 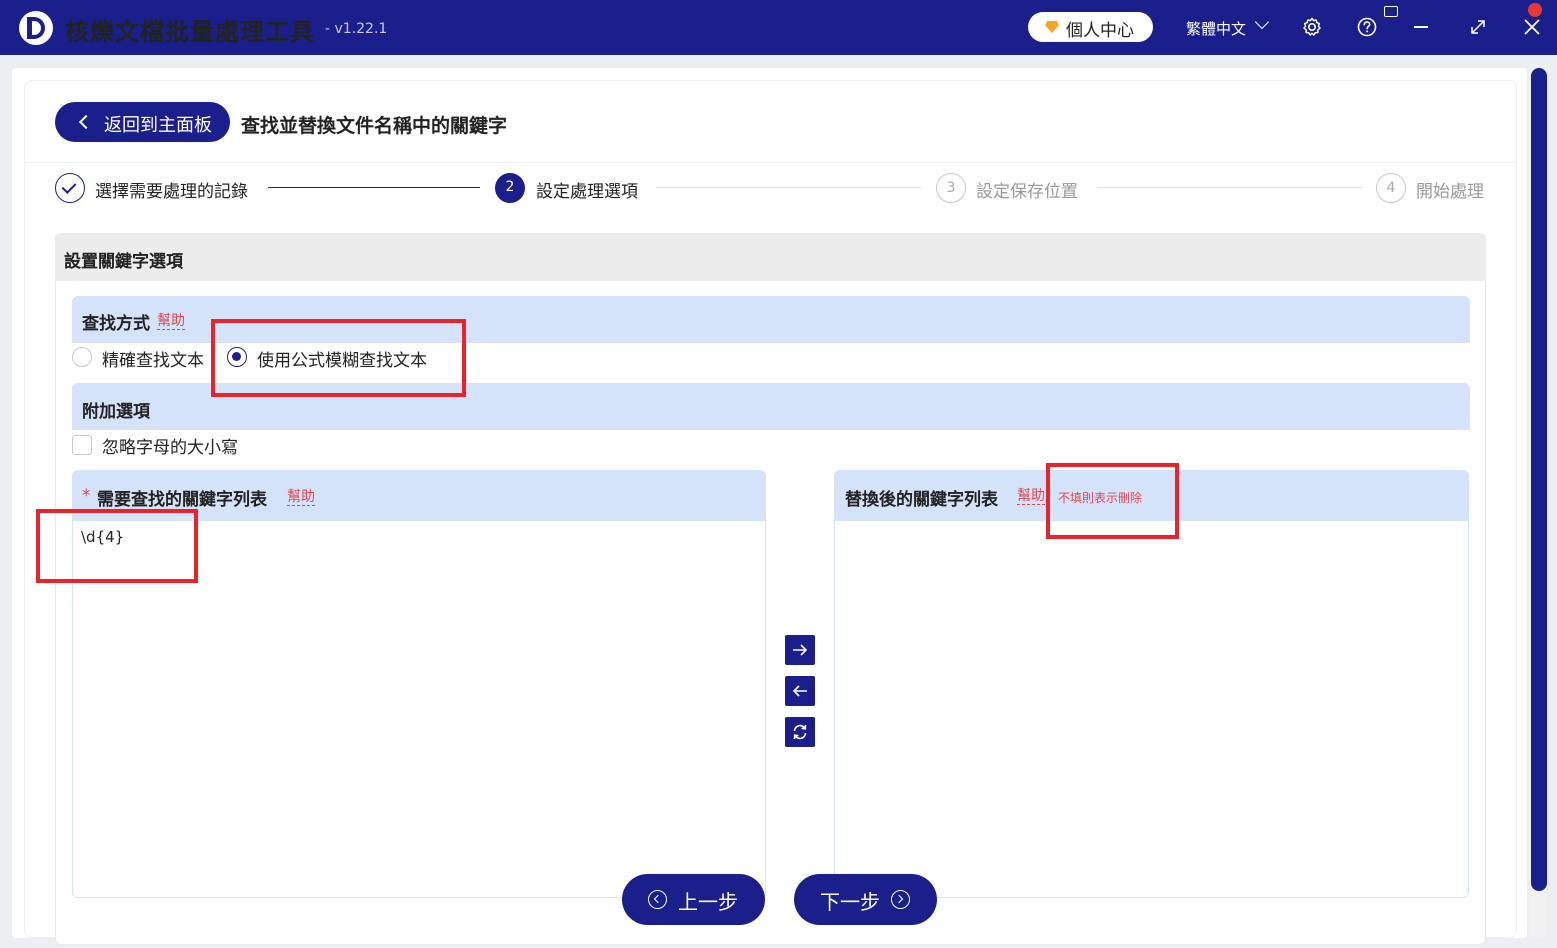 What do you see at coordinates (1535, 10) in the screenshot?
I see `update-badge-icon` at bounding box center [1535, 10].